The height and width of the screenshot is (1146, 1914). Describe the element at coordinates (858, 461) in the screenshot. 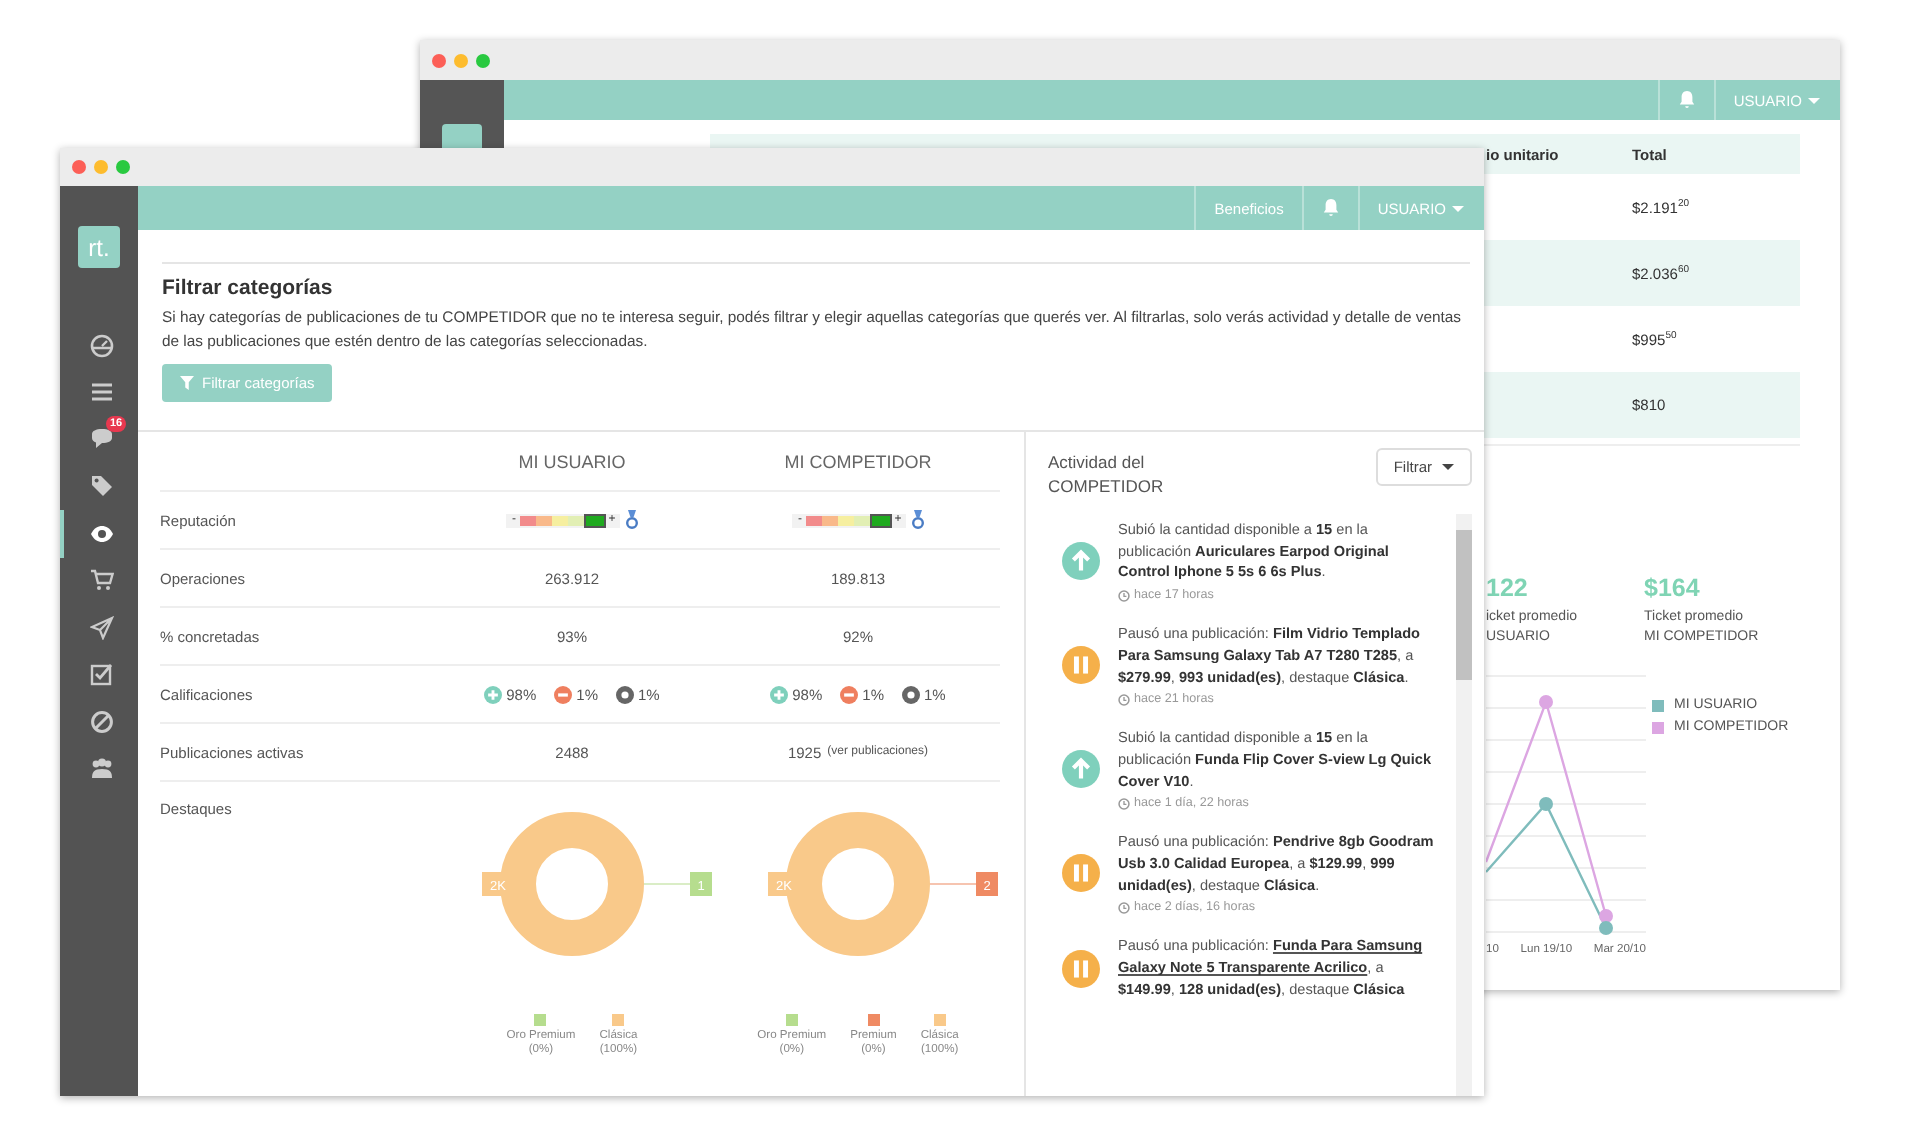

I see `column-header: MI COMPETIDOR` at that location.